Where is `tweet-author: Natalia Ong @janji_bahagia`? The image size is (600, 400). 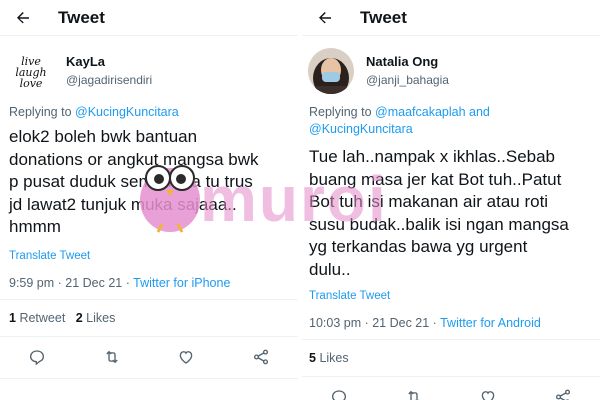
tweet-author: Natalia Ong @janji_bahagia is located at coordinates (378, 71).